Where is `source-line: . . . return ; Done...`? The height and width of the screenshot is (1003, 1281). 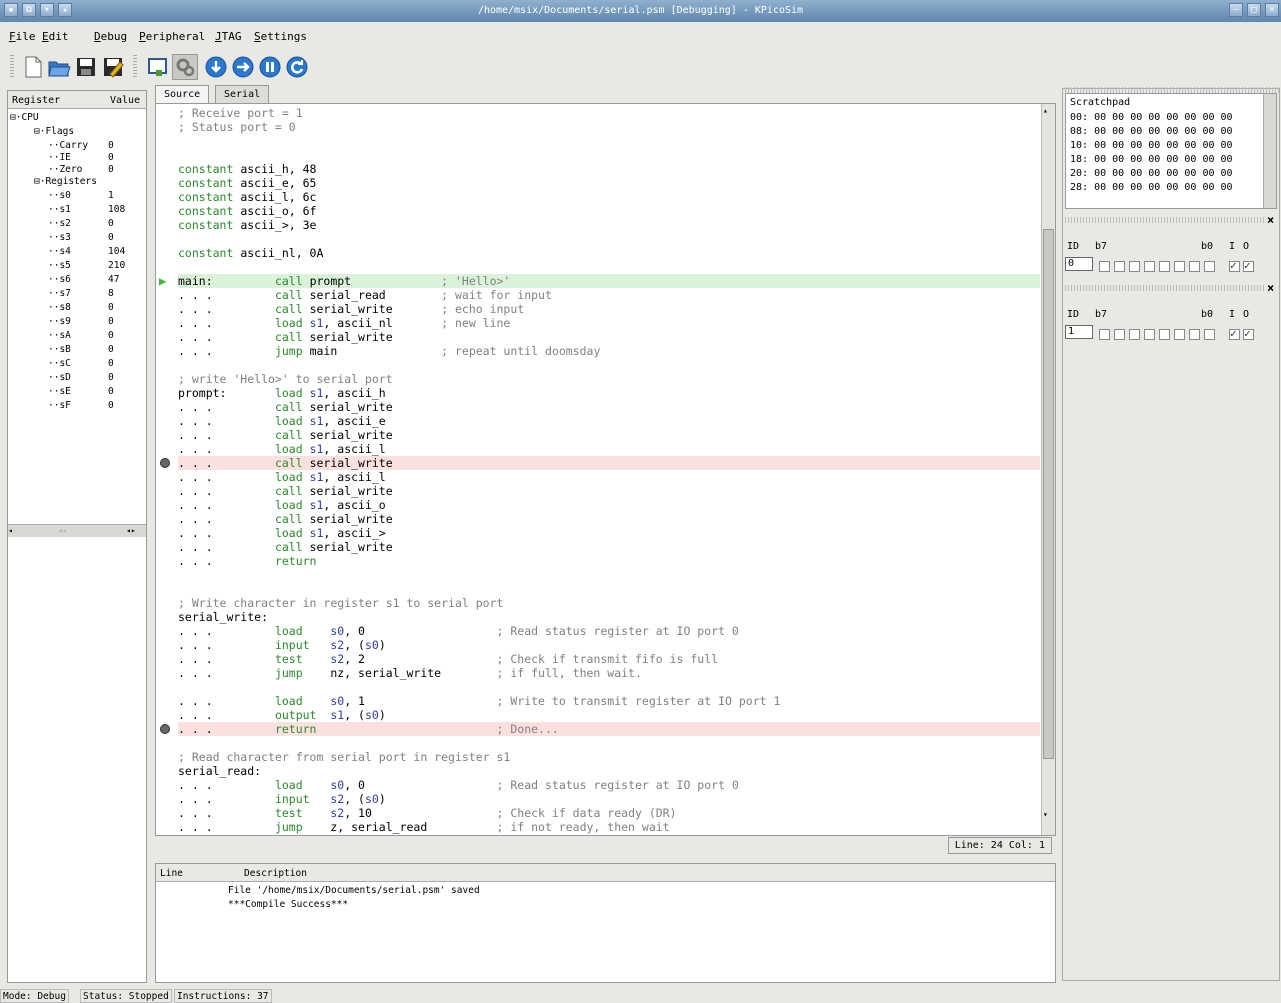 source-line: . . . return ; Done... is located at coordinates (609, 729).